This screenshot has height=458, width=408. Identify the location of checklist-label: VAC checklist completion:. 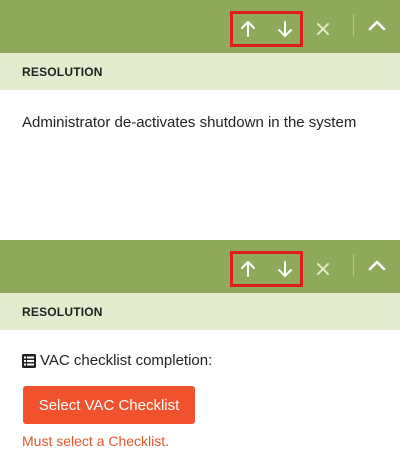
(126, 360).